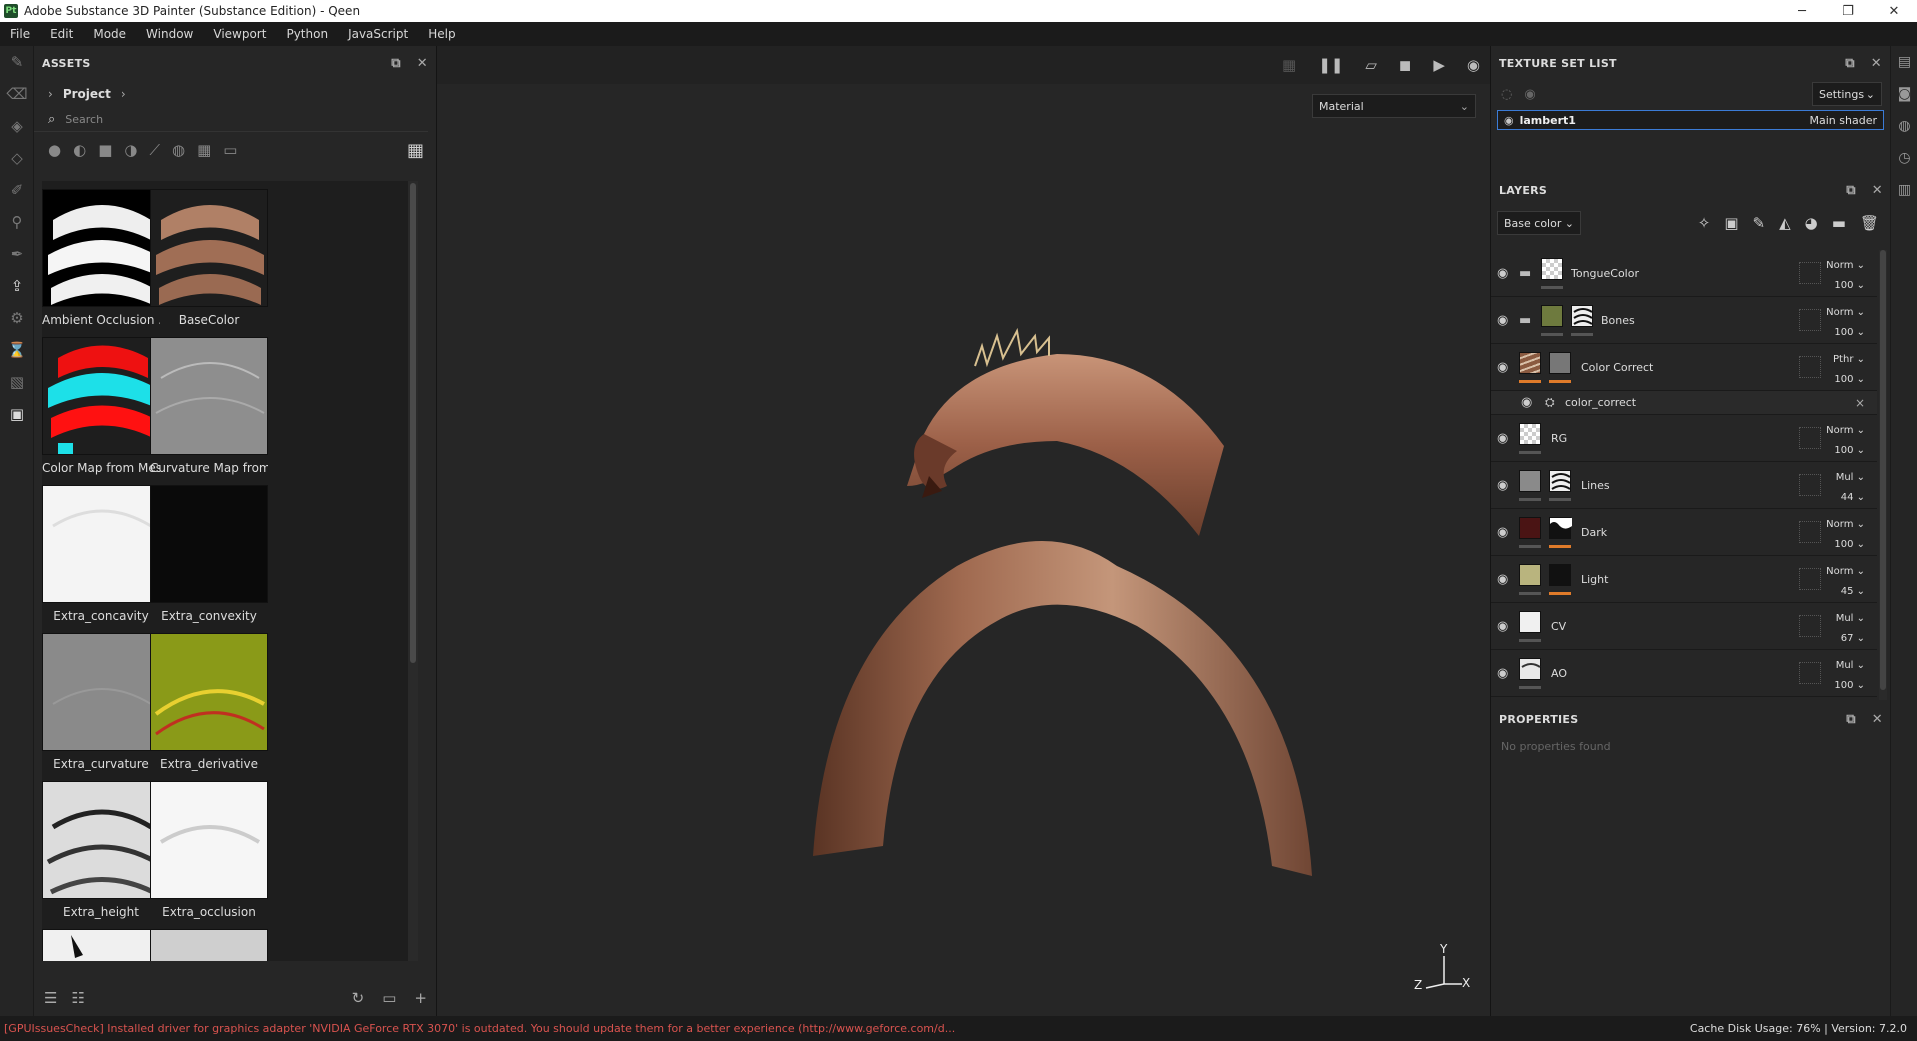  I want to click on history-icon: ◷, so click(1904, 158).